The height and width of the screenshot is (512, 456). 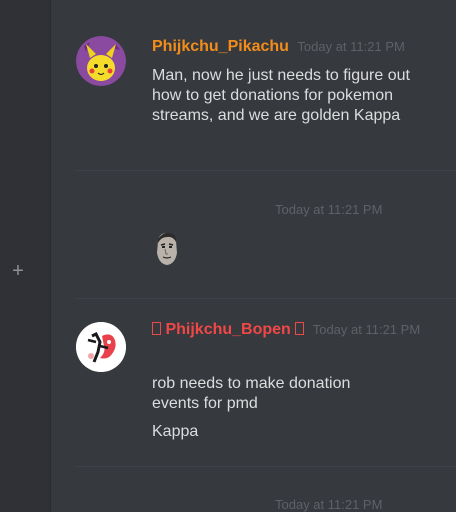 I want to click on avatar-bopen, so click(x=101, y=347).